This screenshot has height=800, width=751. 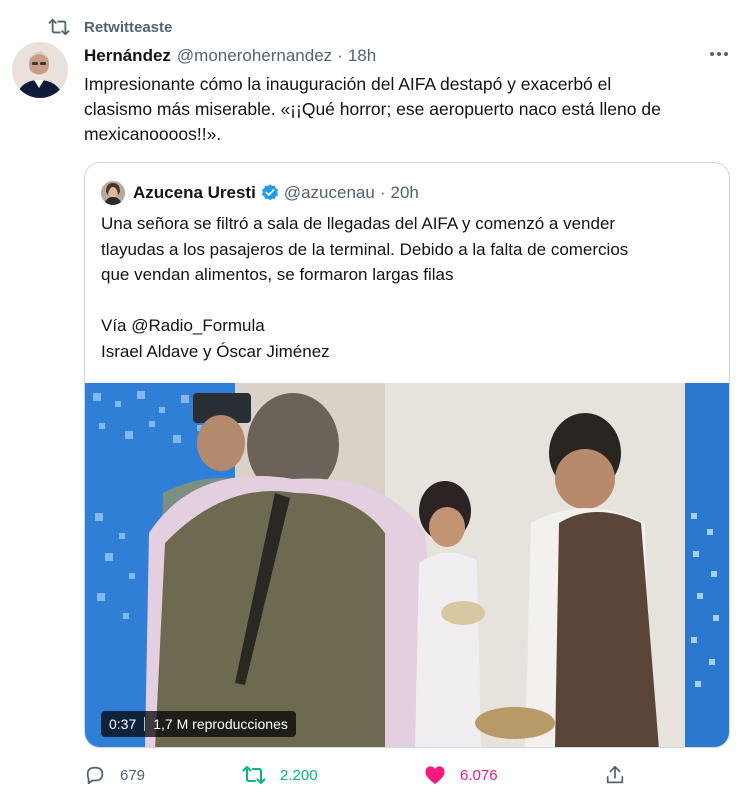 I want to click on video-view-count: 1,7 M reproducciones, so click(x=220, y=724).